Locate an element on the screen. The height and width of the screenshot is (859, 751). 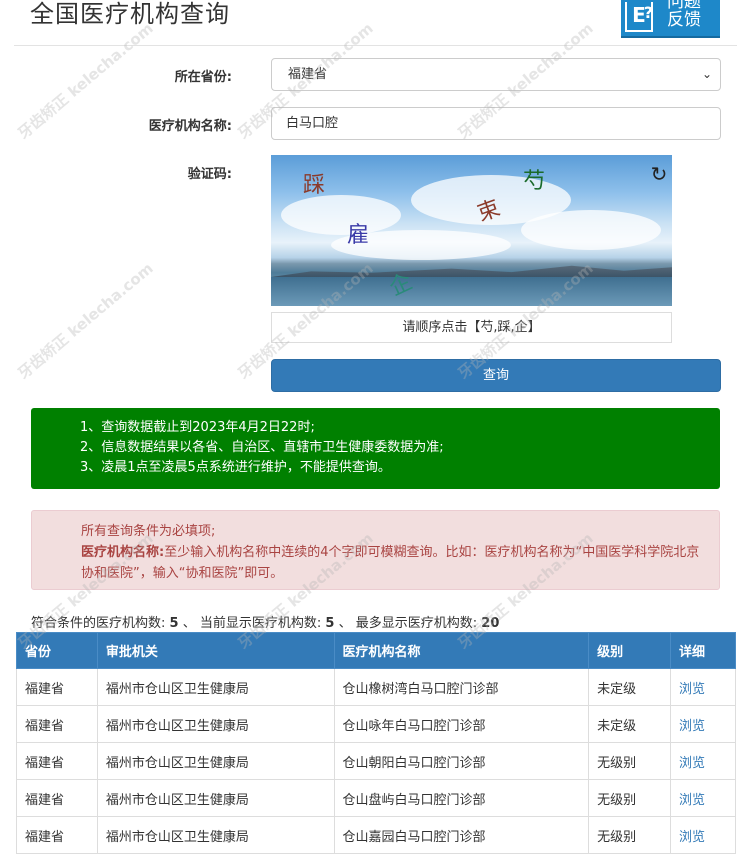
table-row: 福建省 福州市仓山区卫生健康局 仓山嘉园白马口腔门诊部 无级别 浏览 is located at coordinates (376, 835).